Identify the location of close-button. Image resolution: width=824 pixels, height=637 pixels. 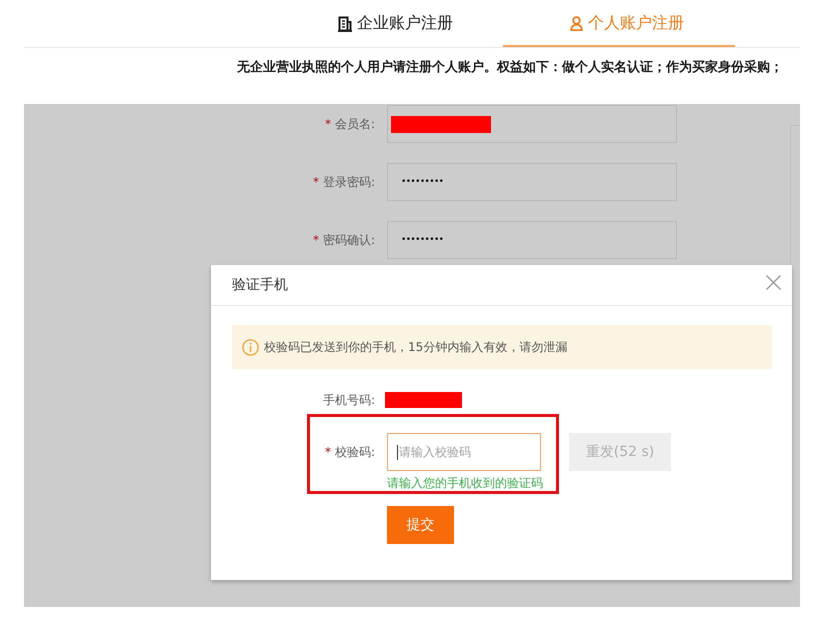
(773, 282).